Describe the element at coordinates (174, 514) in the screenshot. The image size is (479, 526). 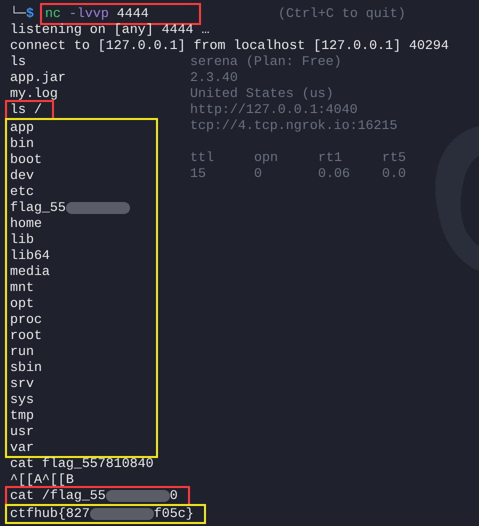
I see `output-text: f05c}` at that location.